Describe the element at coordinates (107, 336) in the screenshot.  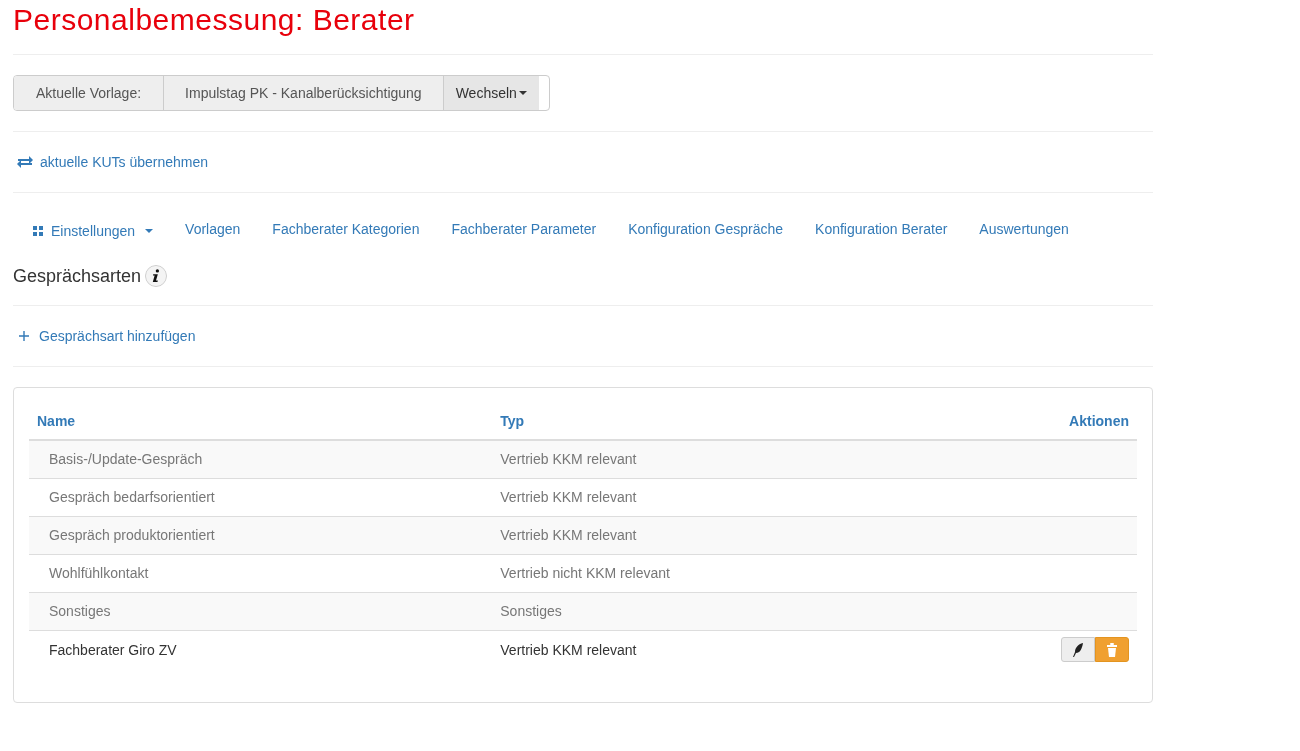
I see `add-link: Gesprächsart hinzufügen` at that location.